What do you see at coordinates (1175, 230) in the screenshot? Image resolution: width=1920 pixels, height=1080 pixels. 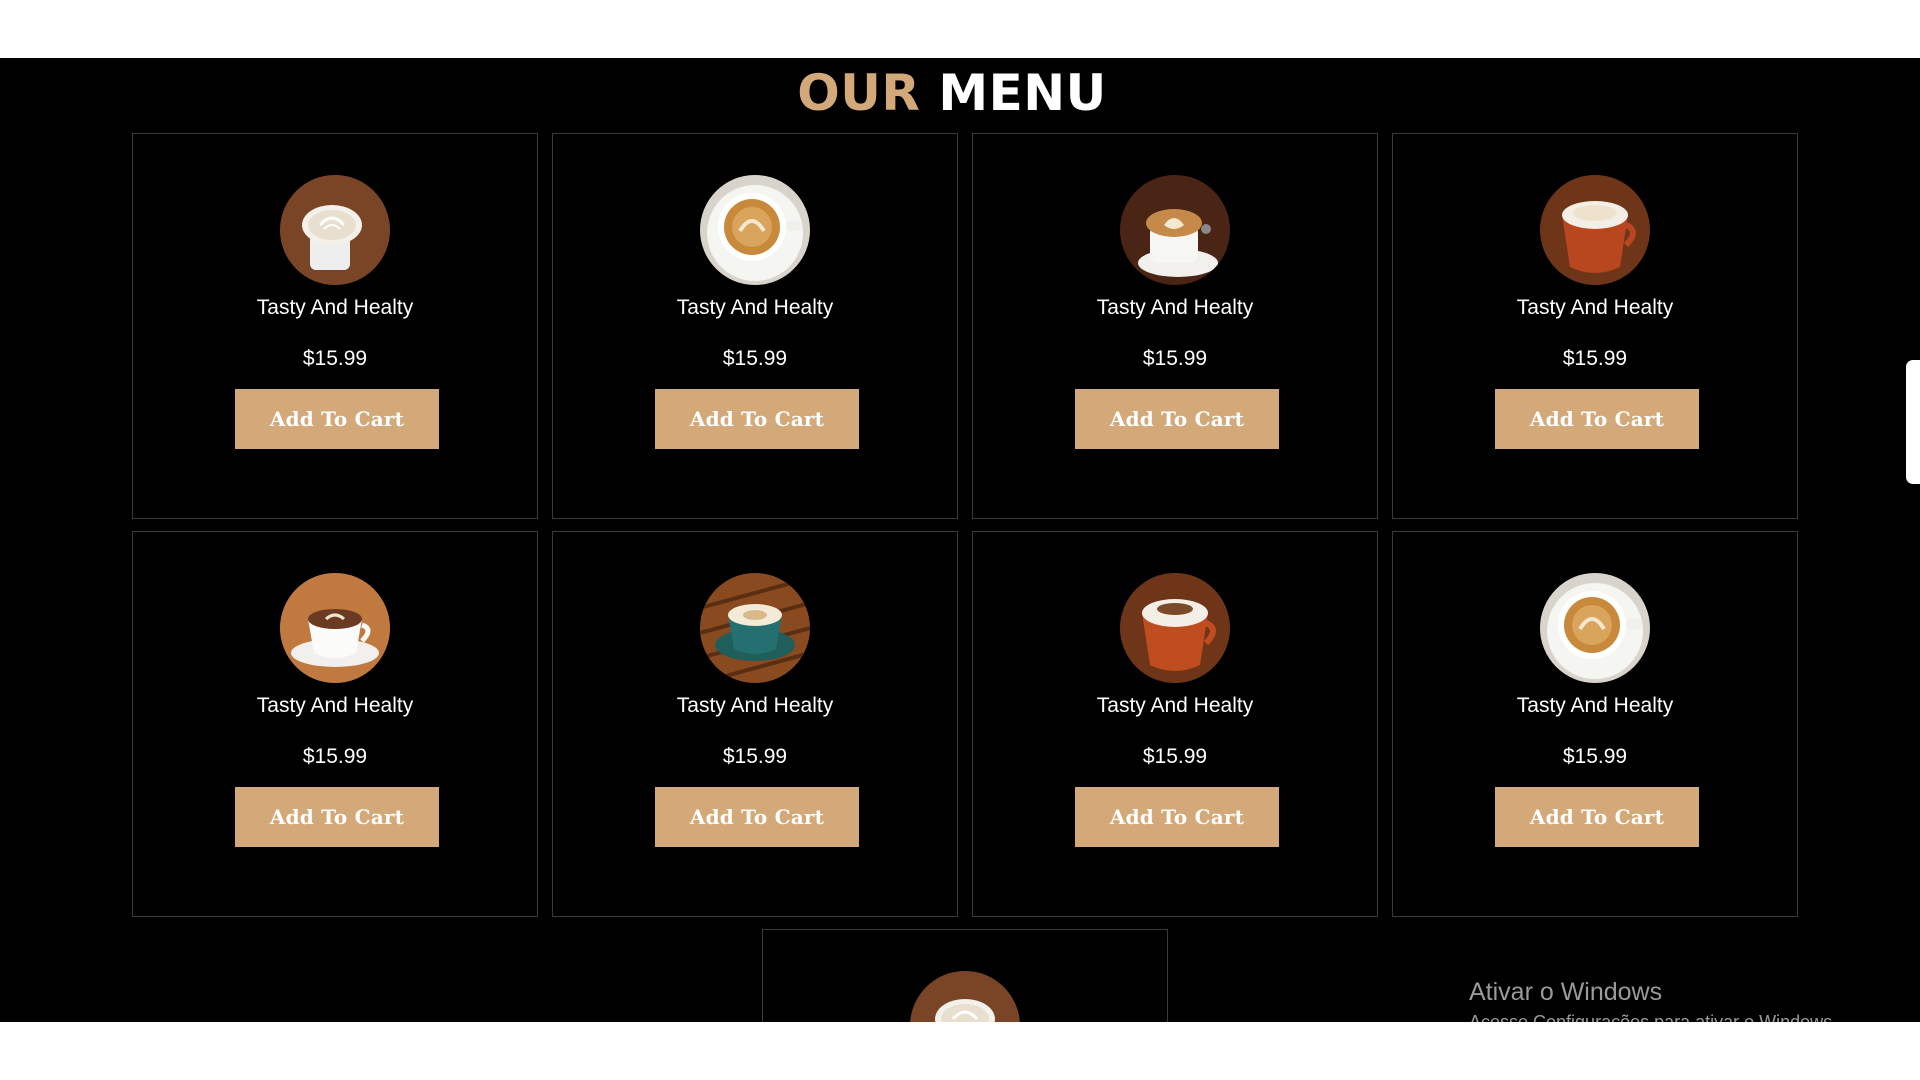 I see `coffee-latte-art-icon` at bounding box center [1175, 230].